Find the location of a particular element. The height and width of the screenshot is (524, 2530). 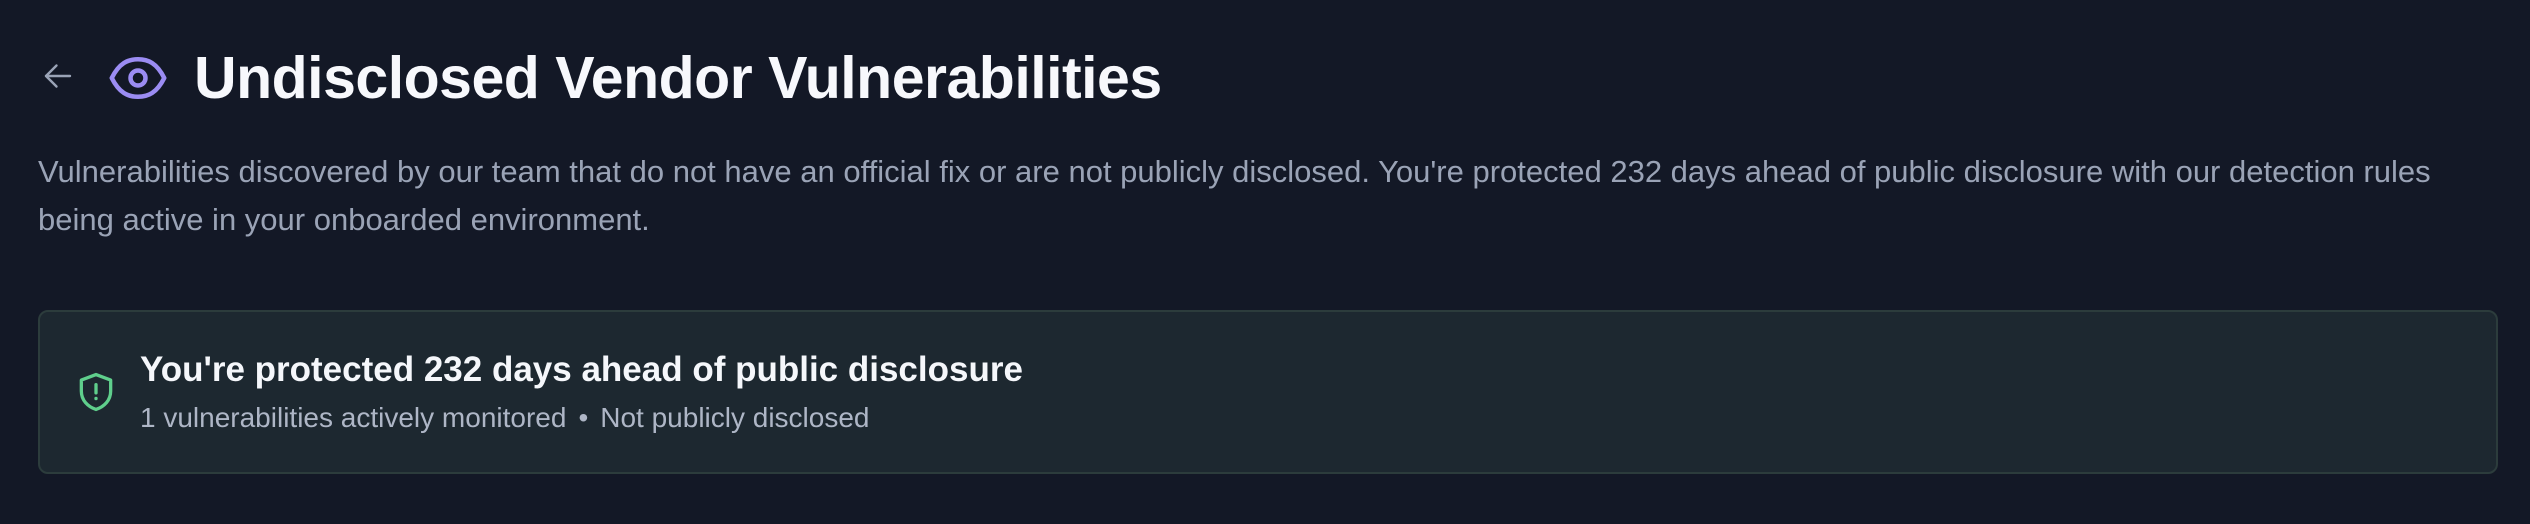

eye-icon is located at coordinates (138, 78).